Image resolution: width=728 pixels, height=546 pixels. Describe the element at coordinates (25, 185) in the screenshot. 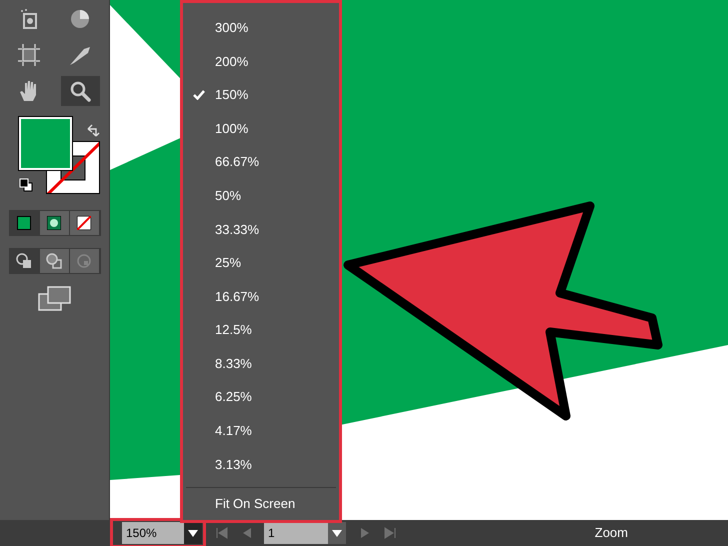

I see `default-colors-icon` at that location.